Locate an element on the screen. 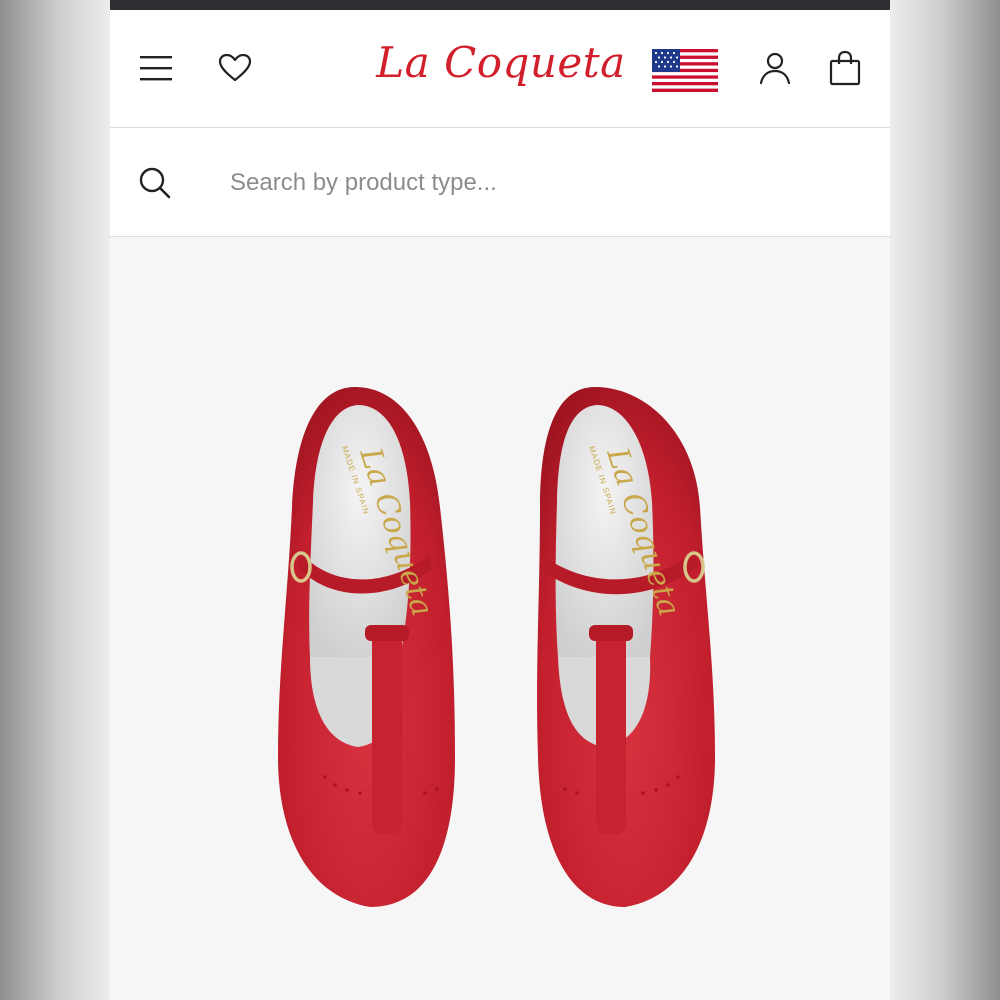 This screenshot has height=1000, width=1000. right-shoe: La Coqueta MADE IN SPAIN is located at coordinates (626, 647).